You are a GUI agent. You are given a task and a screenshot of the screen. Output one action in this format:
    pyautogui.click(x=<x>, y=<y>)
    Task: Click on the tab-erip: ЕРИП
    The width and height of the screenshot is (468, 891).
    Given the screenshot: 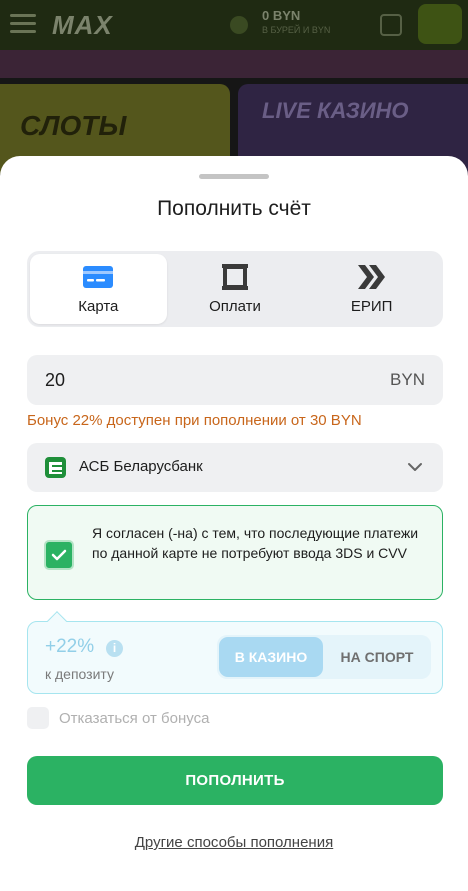 What is the action you would take?
    pyautogui.click(x=371, y=289)
    